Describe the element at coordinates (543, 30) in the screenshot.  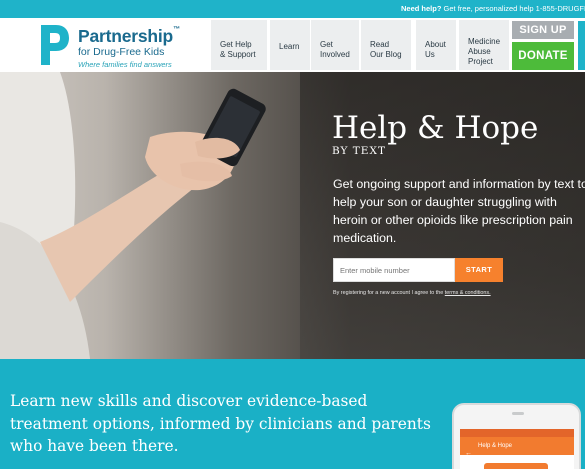
I see `sign-up-button: SIGN UP` at that location.